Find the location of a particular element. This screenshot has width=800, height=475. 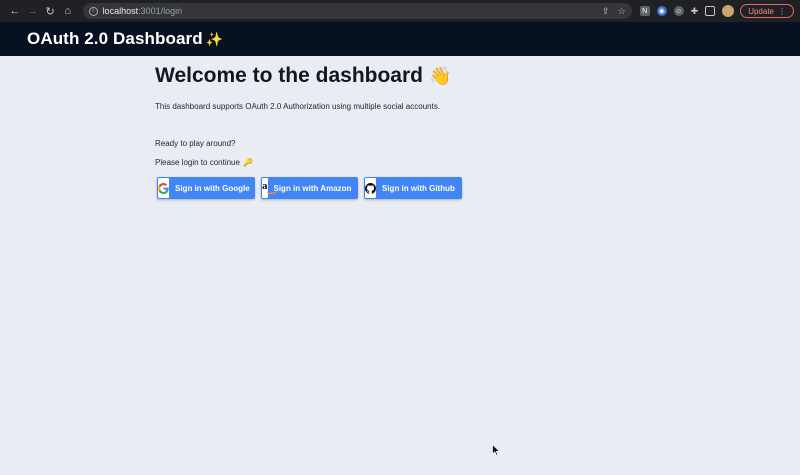

amazon-sign-in-button: a Sign in with Amazon is located at coordinates (309, 188).